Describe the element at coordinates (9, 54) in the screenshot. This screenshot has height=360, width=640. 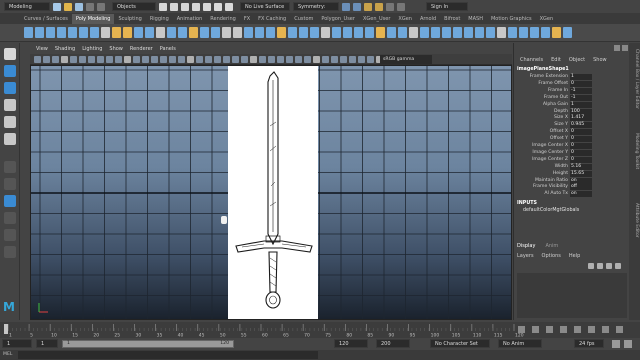
I see `select-tool-icon` at that location.